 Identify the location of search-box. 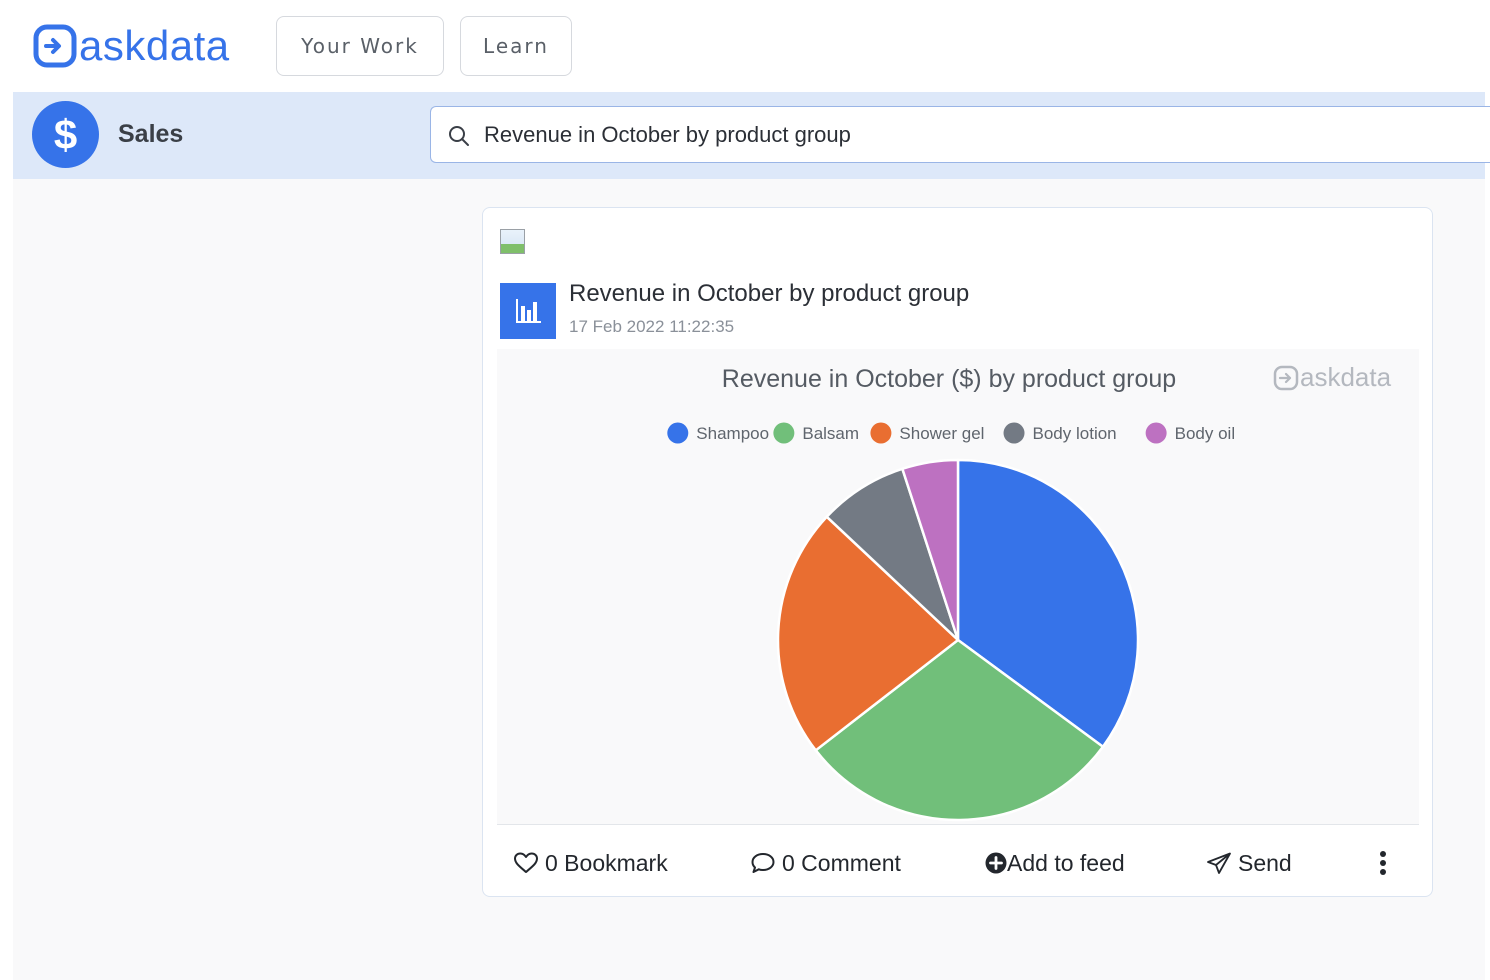
(960, 134).